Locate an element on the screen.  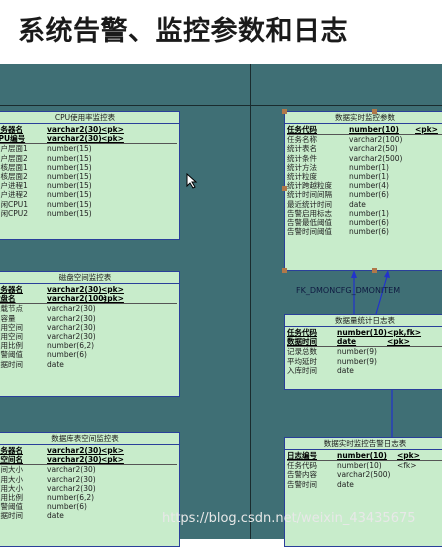
reference-arrows is located at coordinates (372, 353).